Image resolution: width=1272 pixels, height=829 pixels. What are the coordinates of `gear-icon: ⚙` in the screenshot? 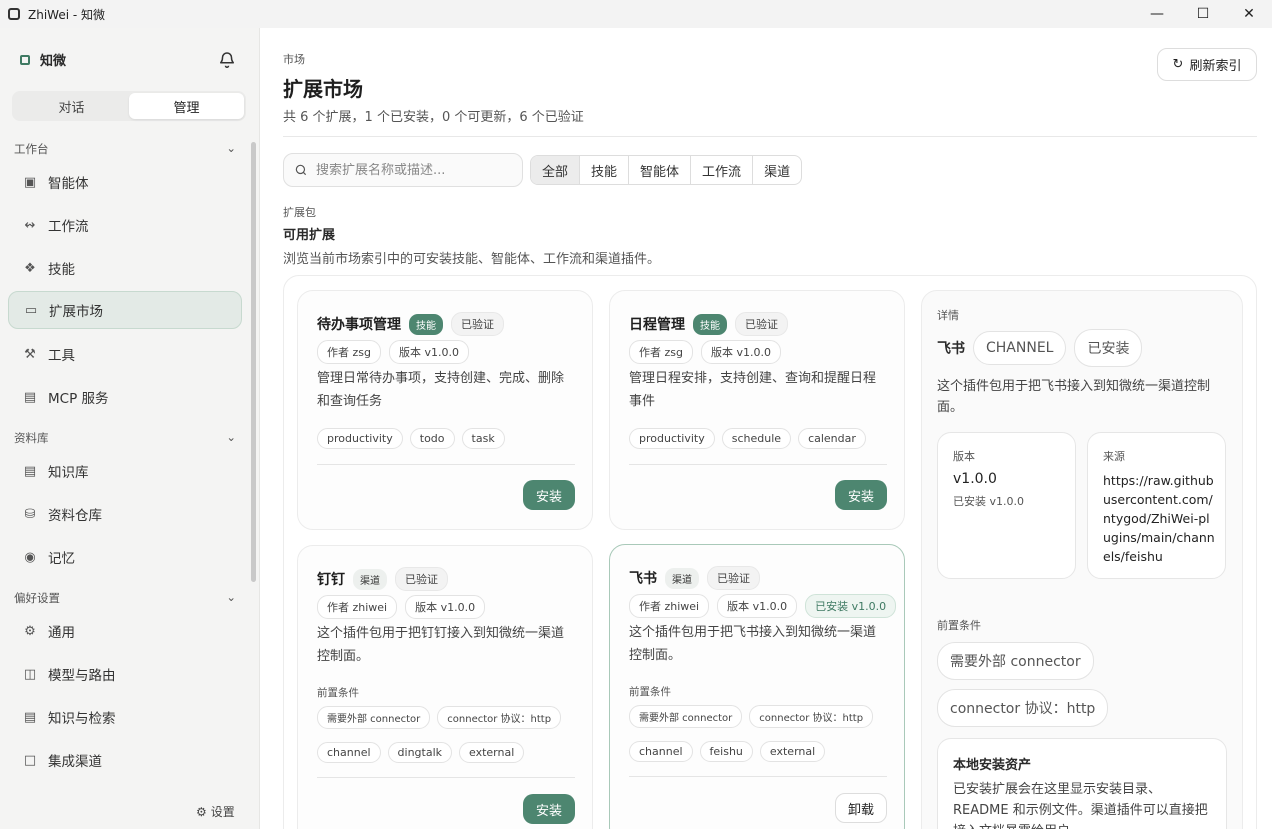 It's located at (201, 811).